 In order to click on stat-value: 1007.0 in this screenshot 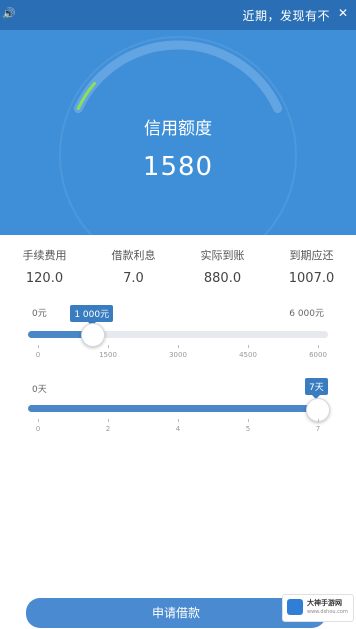, I will do `click(311, 278)`.